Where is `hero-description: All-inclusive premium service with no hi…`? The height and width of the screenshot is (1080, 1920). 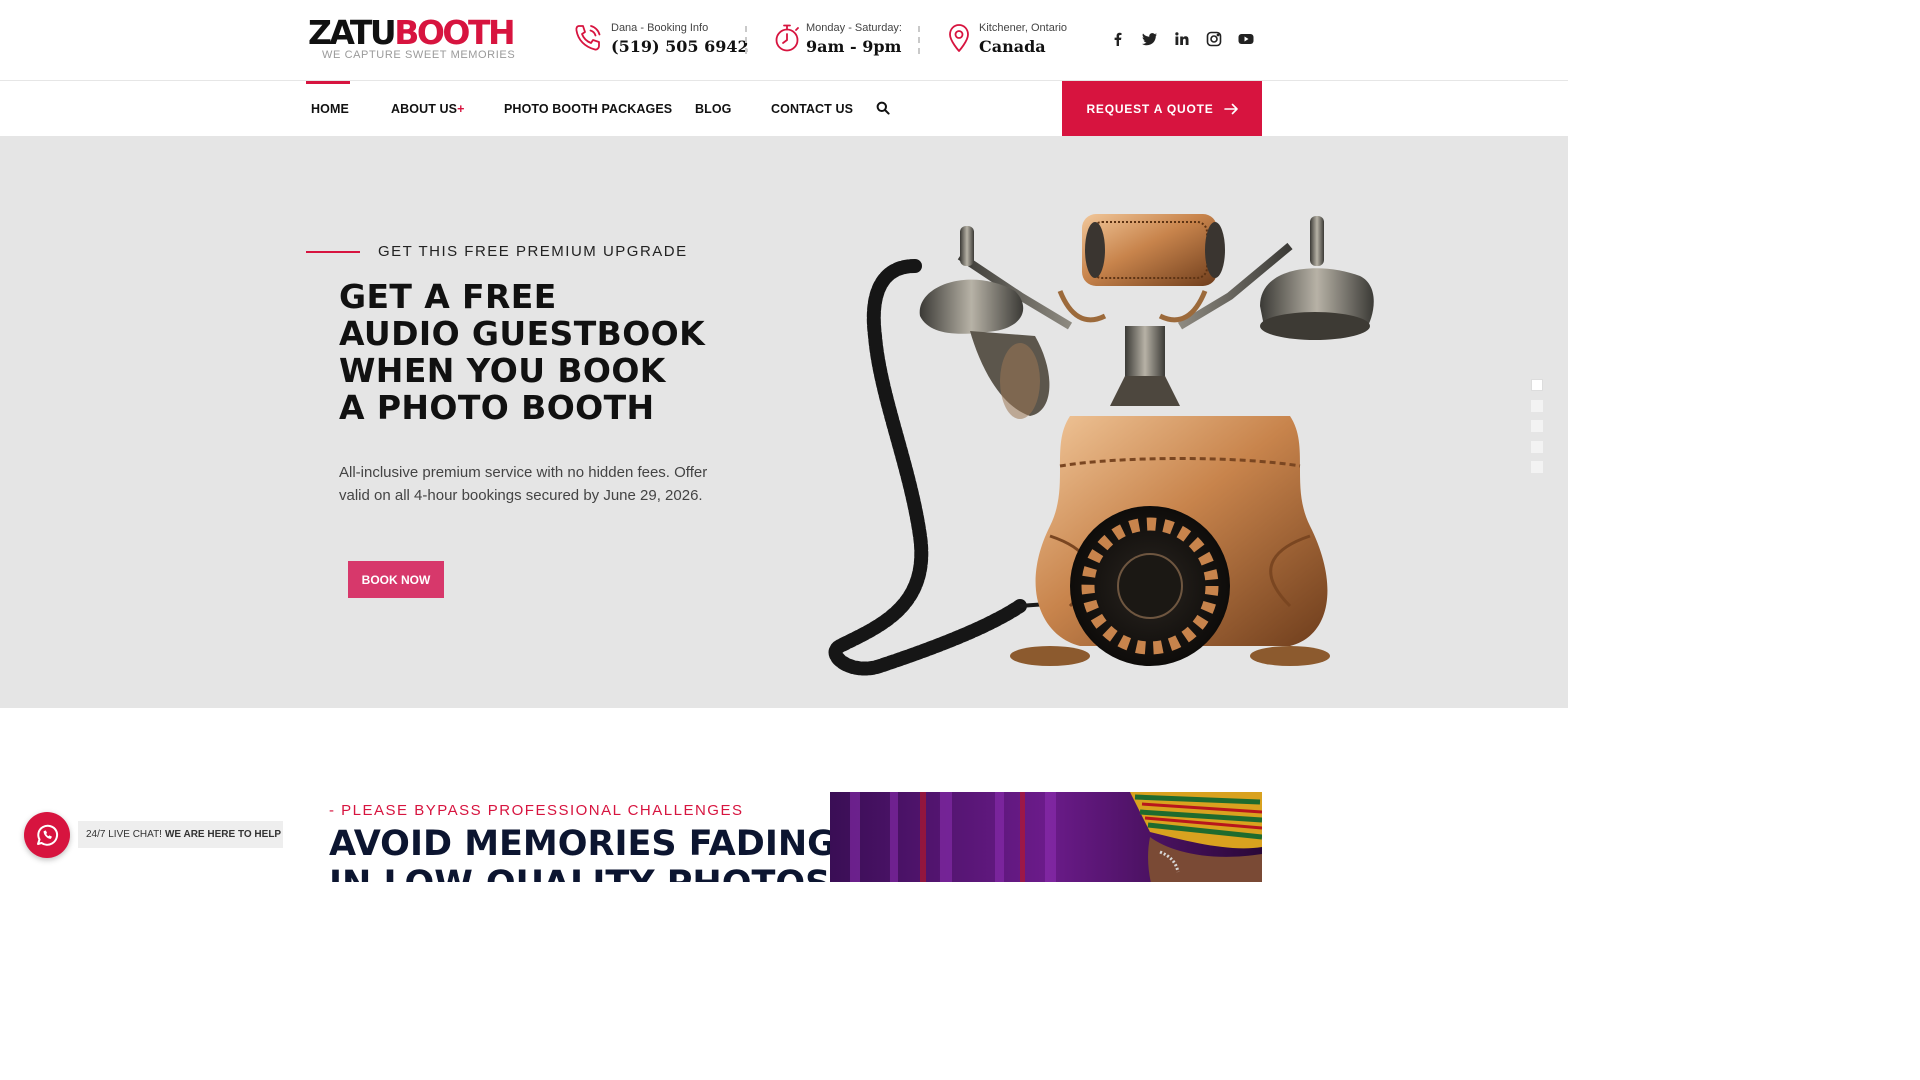
hero-description: All-inclusive premium service with no hi… is located at coordinates (523, 484).